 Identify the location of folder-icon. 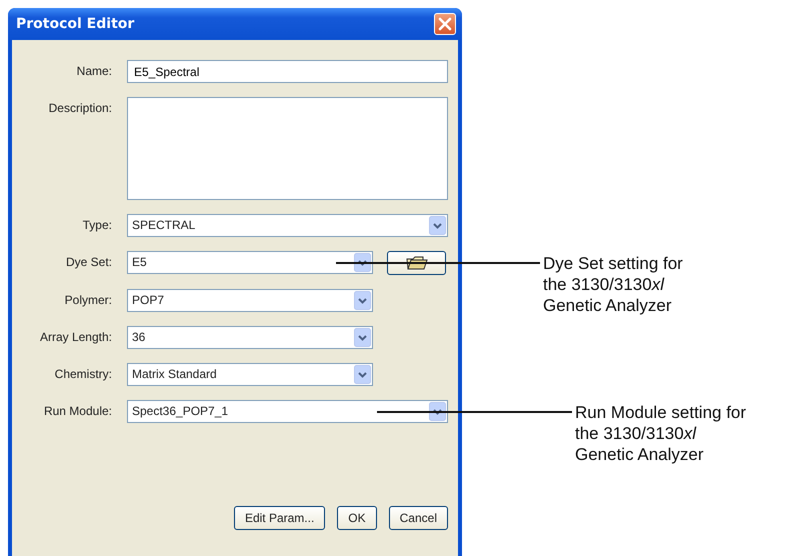
(417, 263).